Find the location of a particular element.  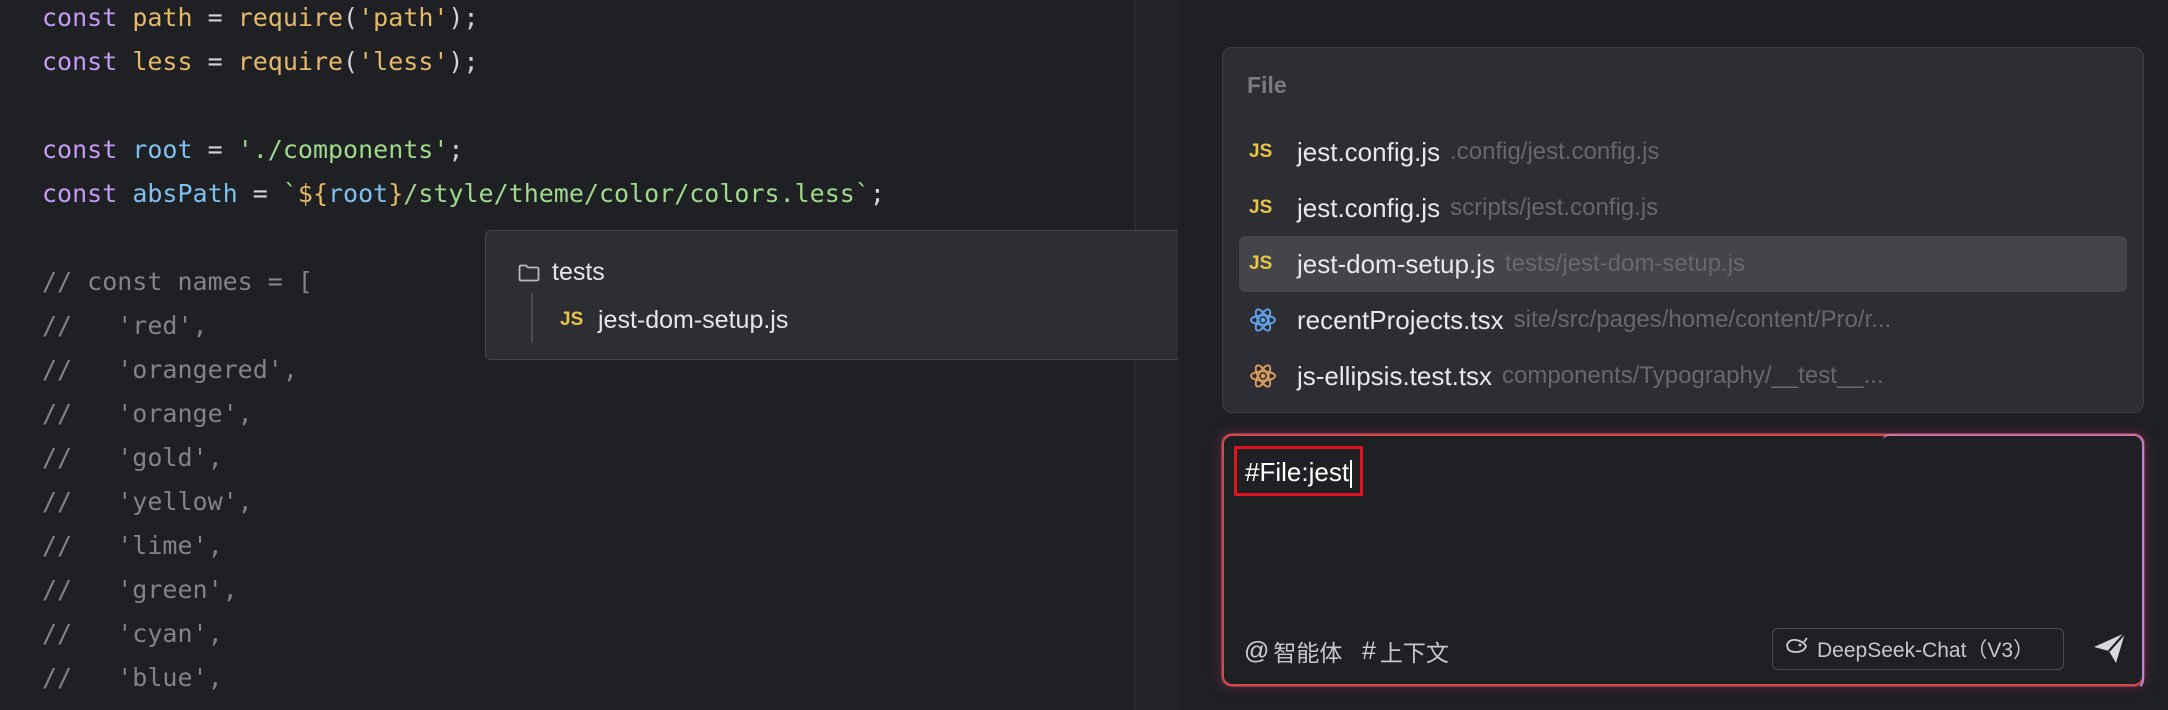

code-line: const path = require('path'); is located at coordinates (463, 20).